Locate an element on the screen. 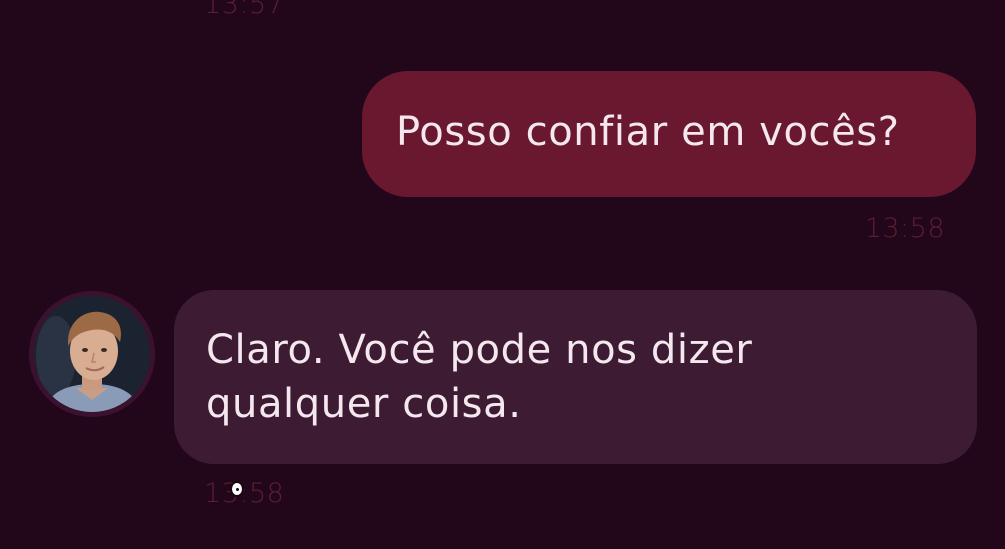 The width and height of the screenshot is (1005, 549). sent-message-bubble: Posso confiar em vocês? is located at coordinates (669, 134).